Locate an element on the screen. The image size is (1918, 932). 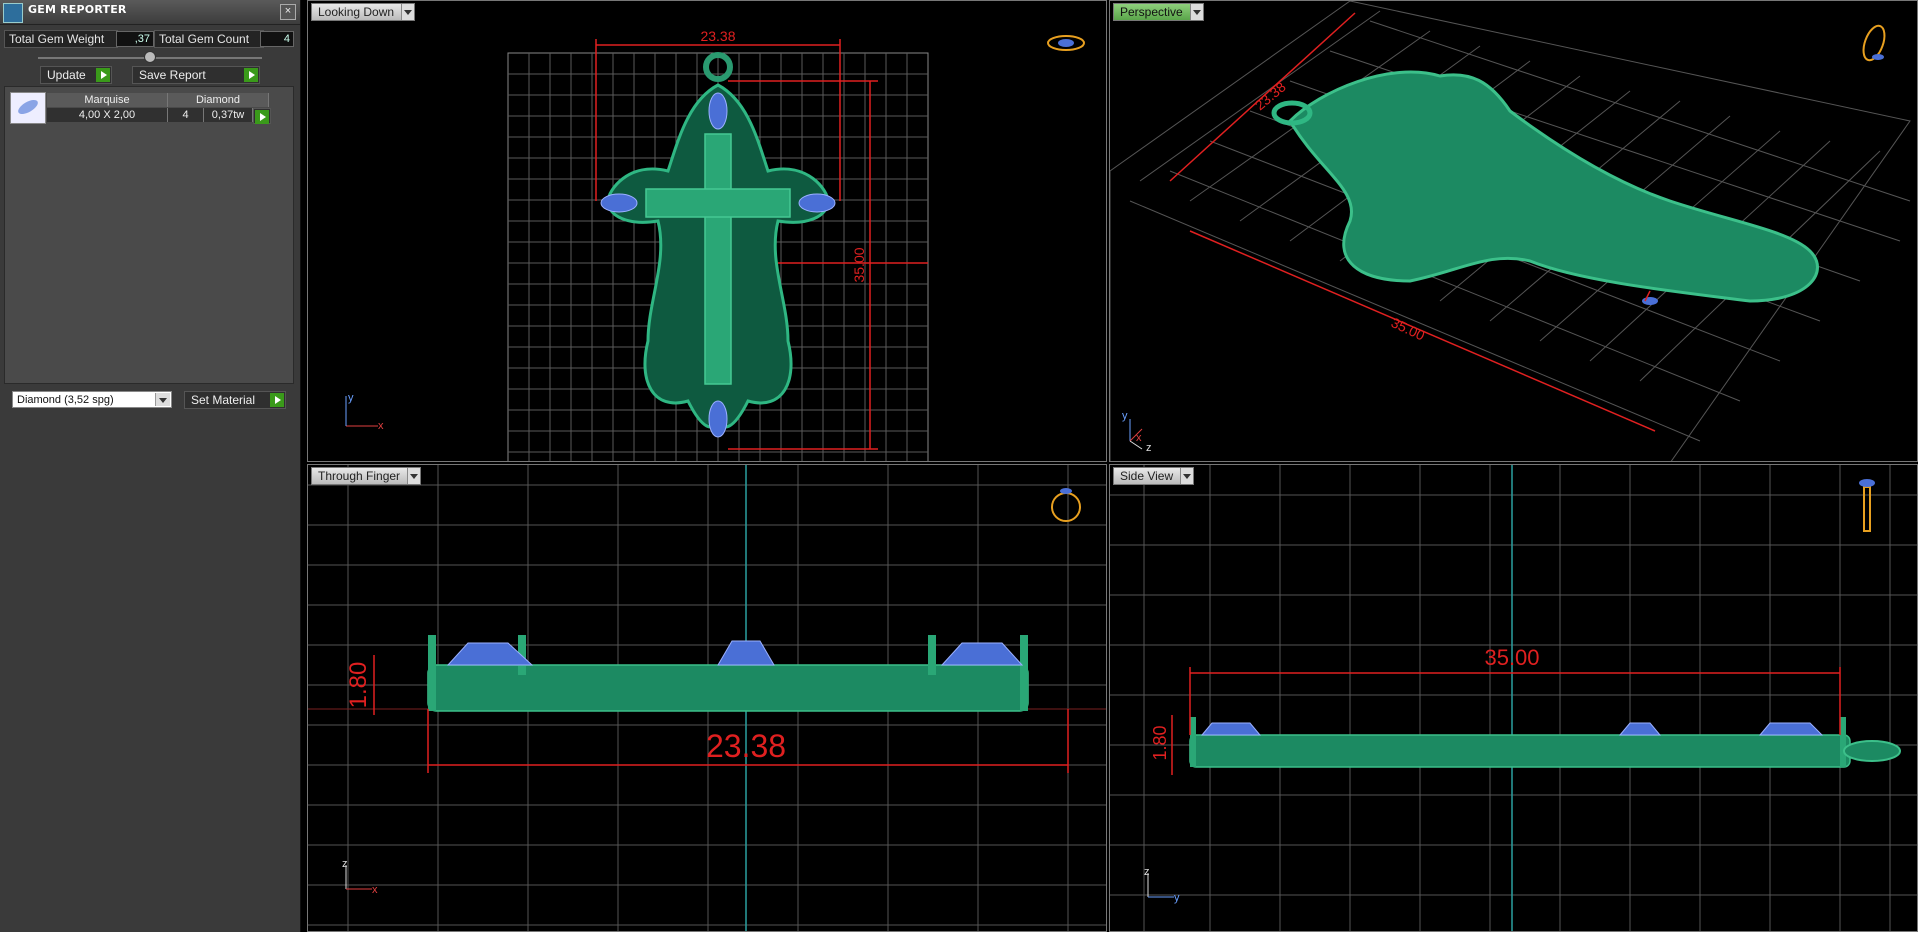
gem-row-go-button is located at coordinates (262, 116).